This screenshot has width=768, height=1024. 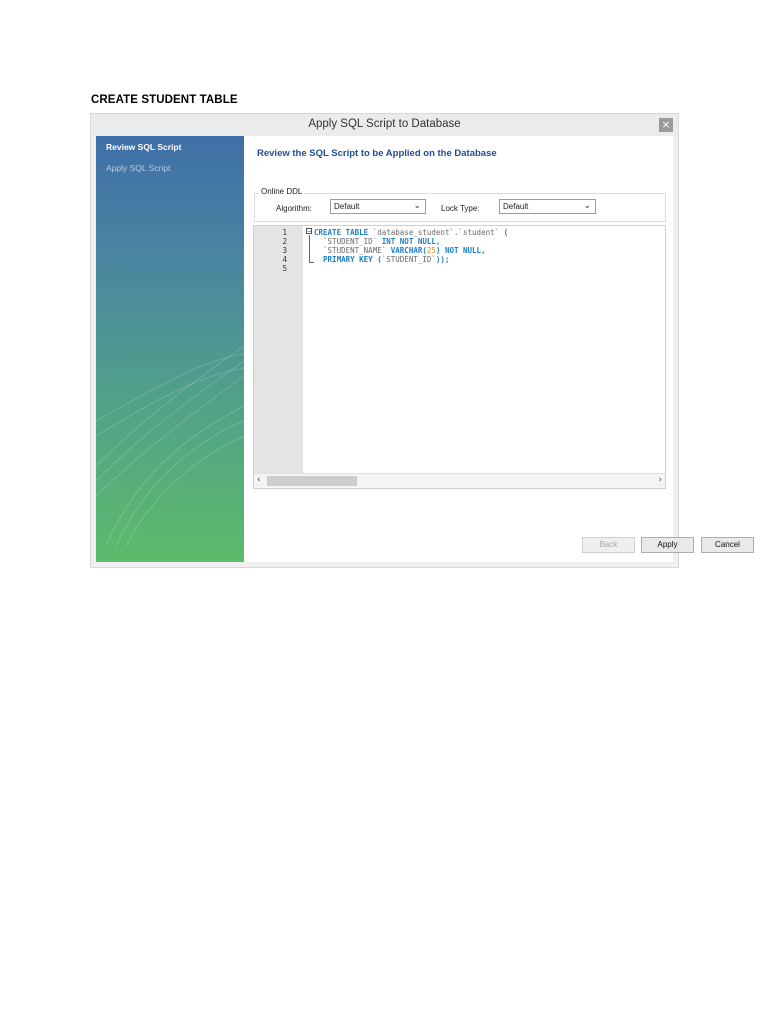 What do you see at coordinates (284, 259) in the screenshot?
I see `line-number: 4` at bounding box center [284, 259].